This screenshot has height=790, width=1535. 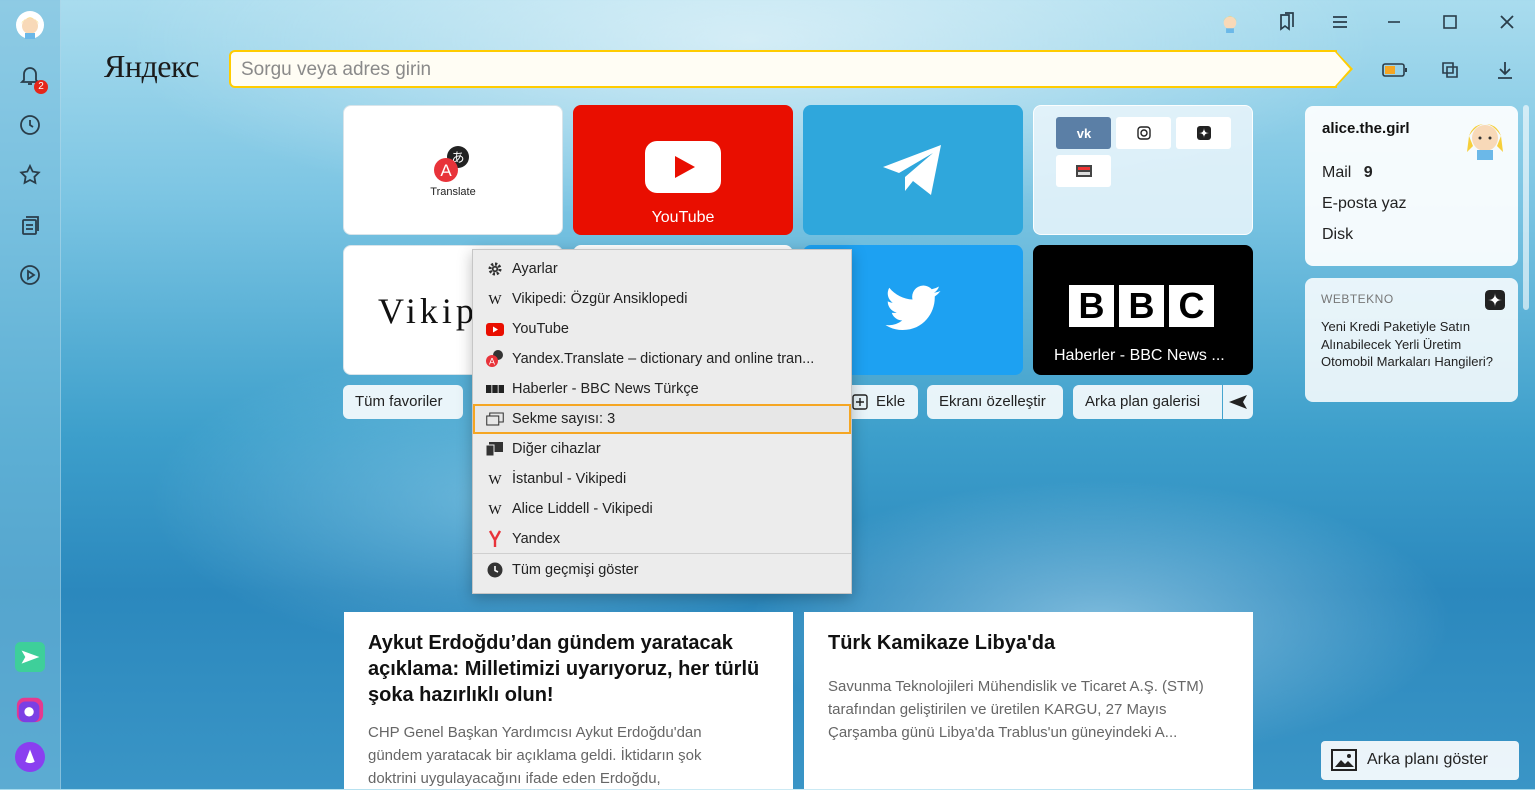 I want to click on avatar, so click(x=30, y=25).